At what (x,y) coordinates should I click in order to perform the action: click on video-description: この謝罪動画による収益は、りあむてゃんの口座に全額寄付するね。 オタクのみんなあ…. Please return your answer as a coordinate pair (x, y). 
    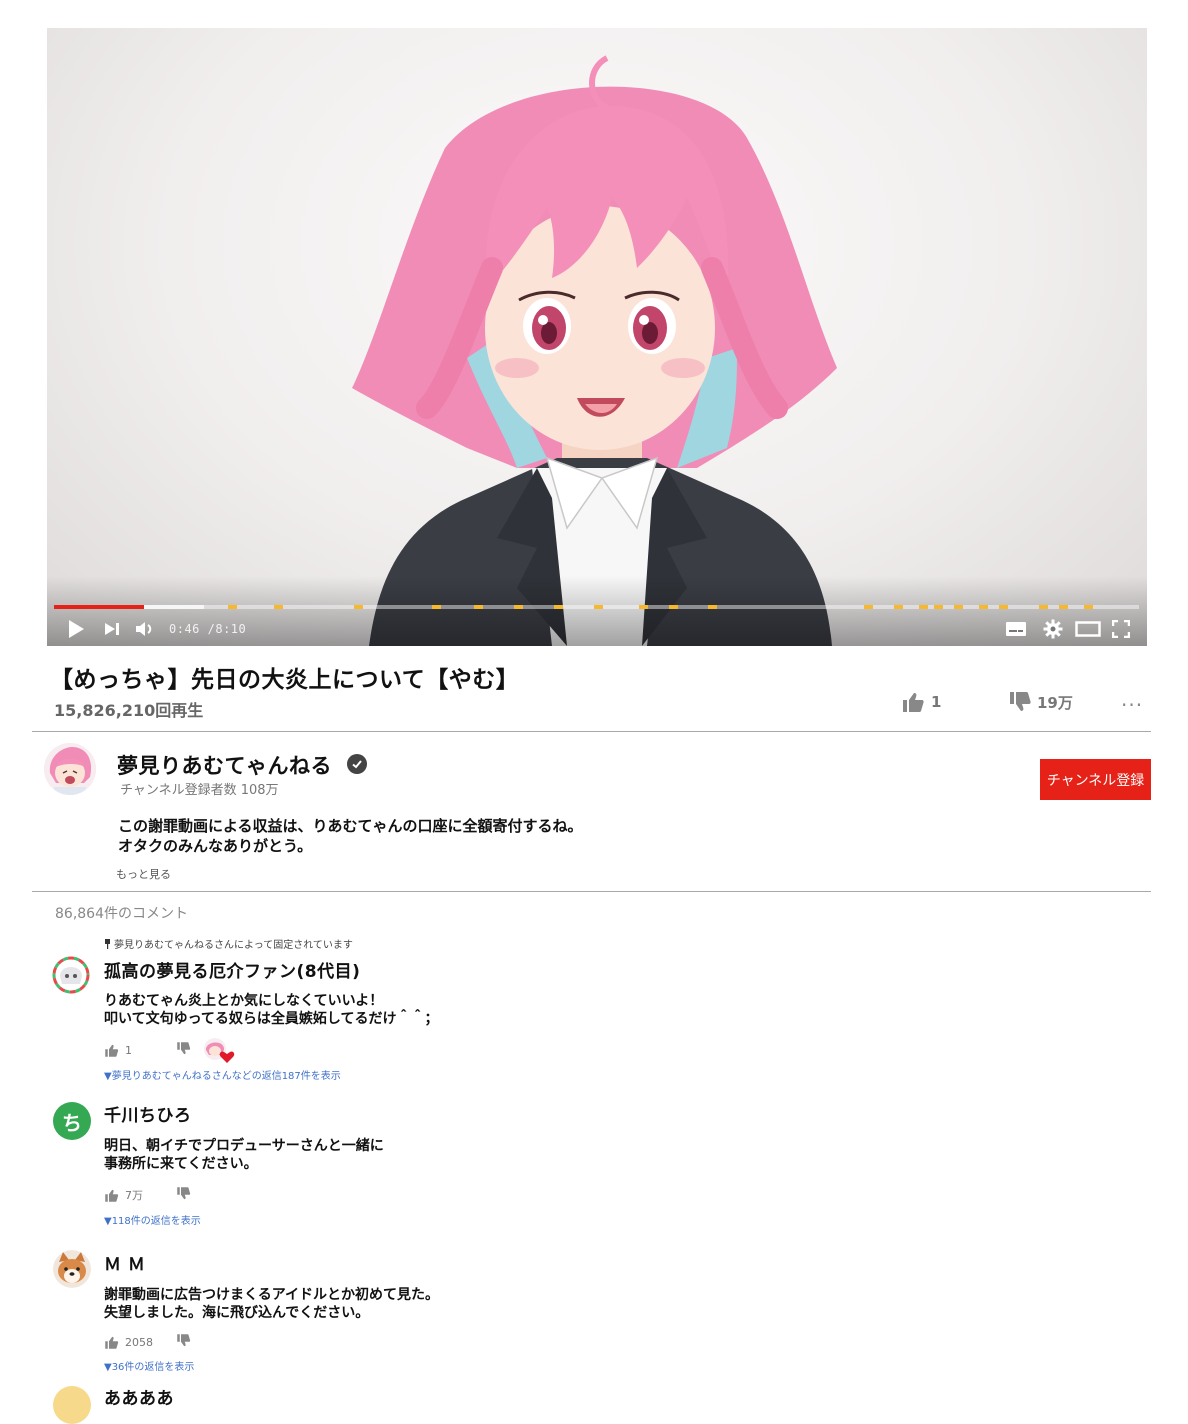
    Looking at the image, I should click on (350, 836).